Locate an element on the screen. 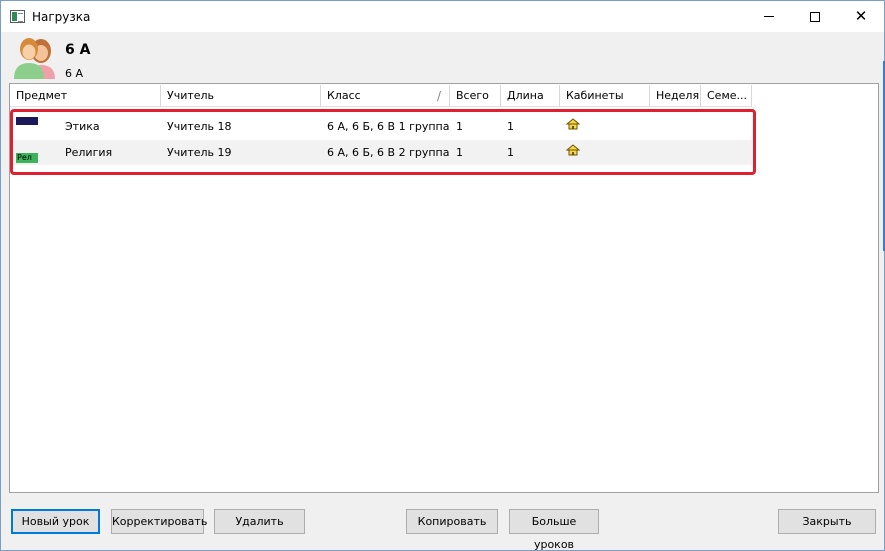 The image size is (885, 551). column-header-class: Класс / is located at coordinates (385, 96).